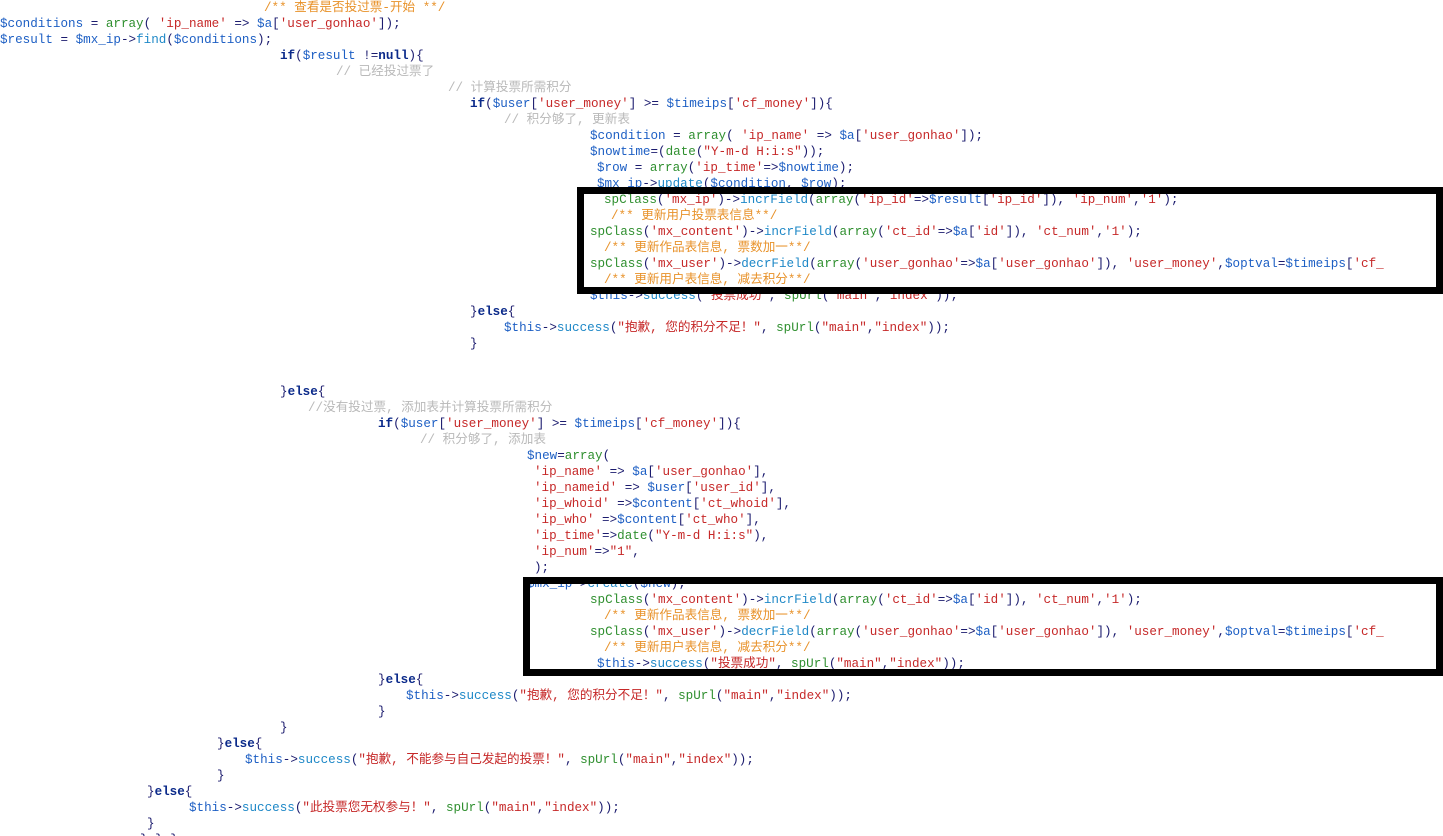 This screenshot has width=1443, height=836. What do you see at coordinates (684, 632) in the screenshot?
I see `code-token: 'mx_user'` at bounding box center [684, 632].